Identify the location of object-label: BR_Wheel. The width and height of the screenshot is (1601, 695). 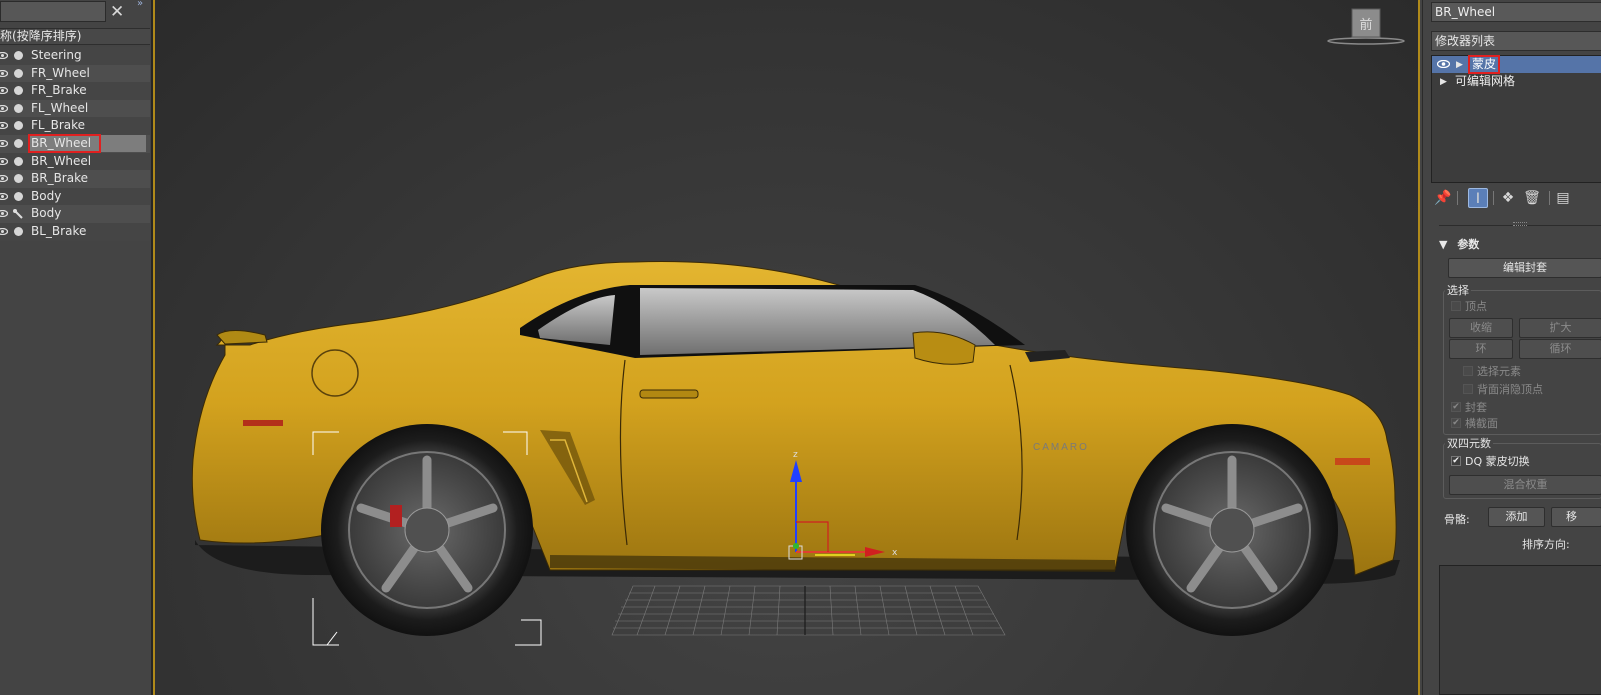
(64, 143).